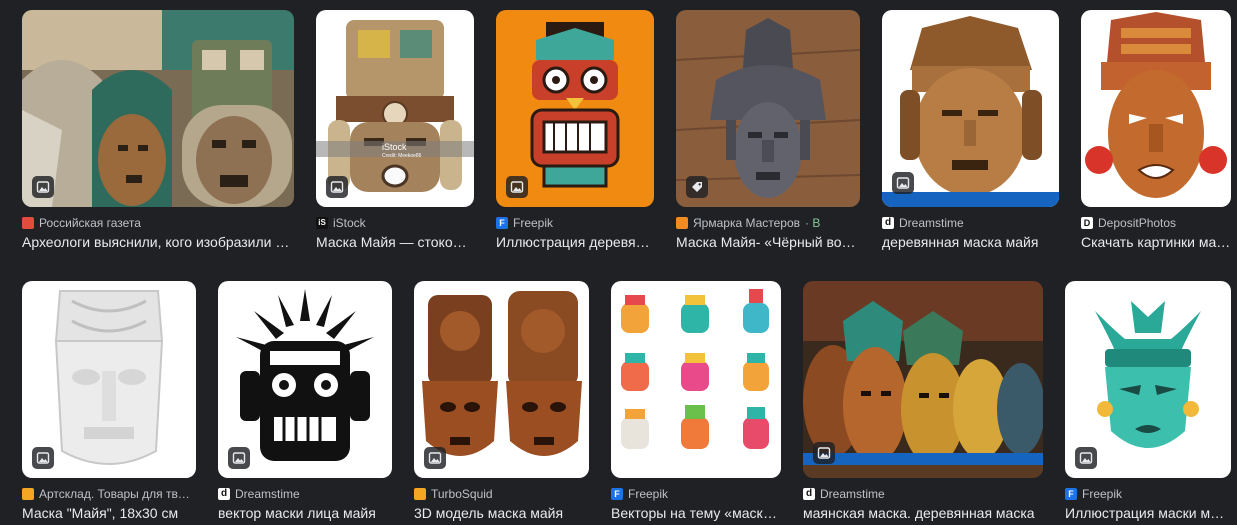 The image size is (1237, 525). What do you see at coordinates (1148, 513) in the screenshot?
I see `result-title: Иллюстрация маски майя` at bounding box center [1148, 513].